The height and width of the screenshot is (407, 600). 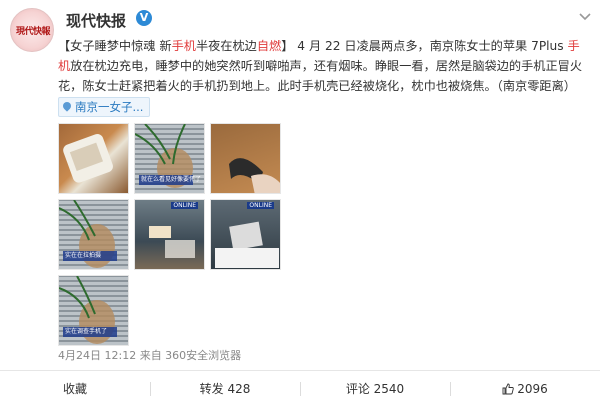 I want to click on keyword-link: 自燃, so click(x=269, y=46).